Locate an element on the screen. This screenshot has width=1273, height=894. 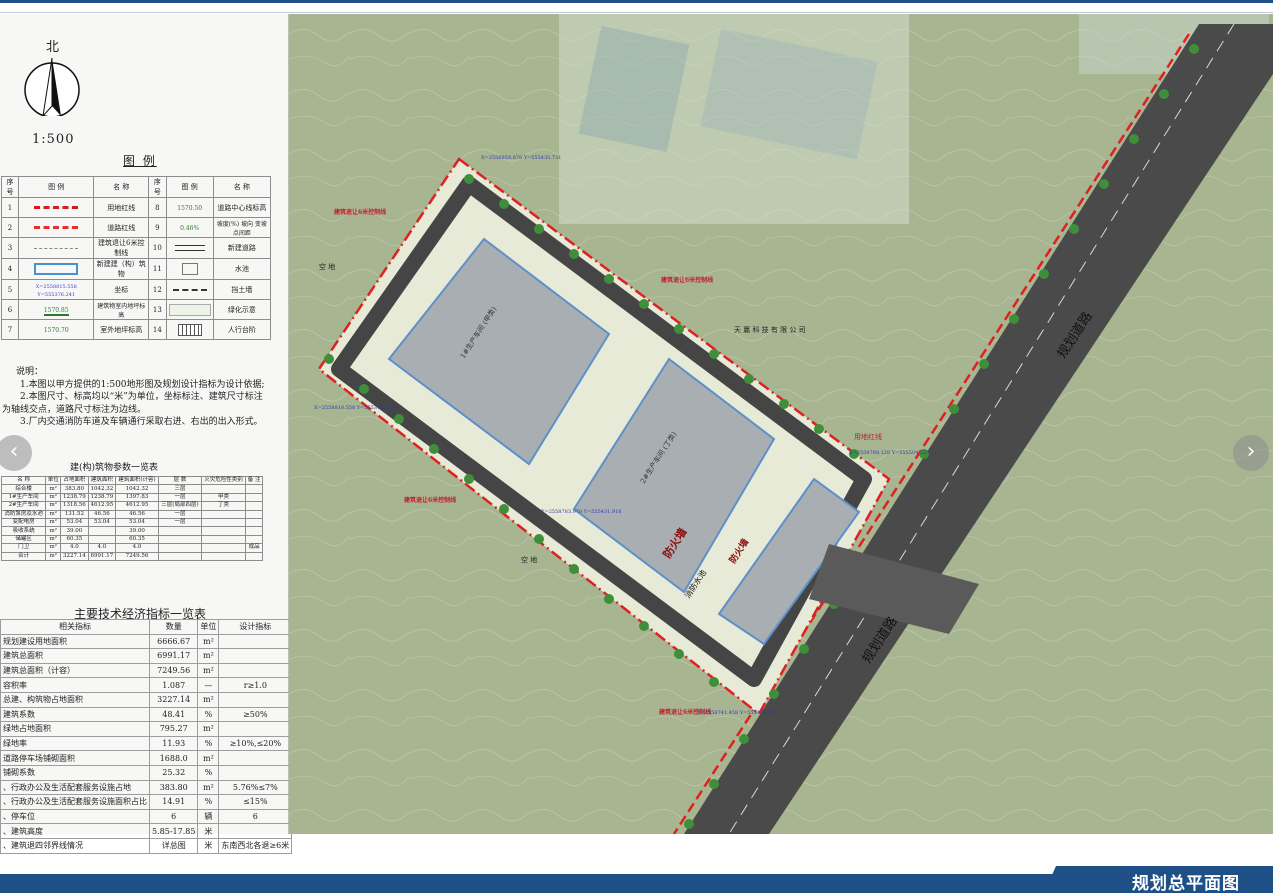
legend-num: 14 is located at coordinates (157, 329).